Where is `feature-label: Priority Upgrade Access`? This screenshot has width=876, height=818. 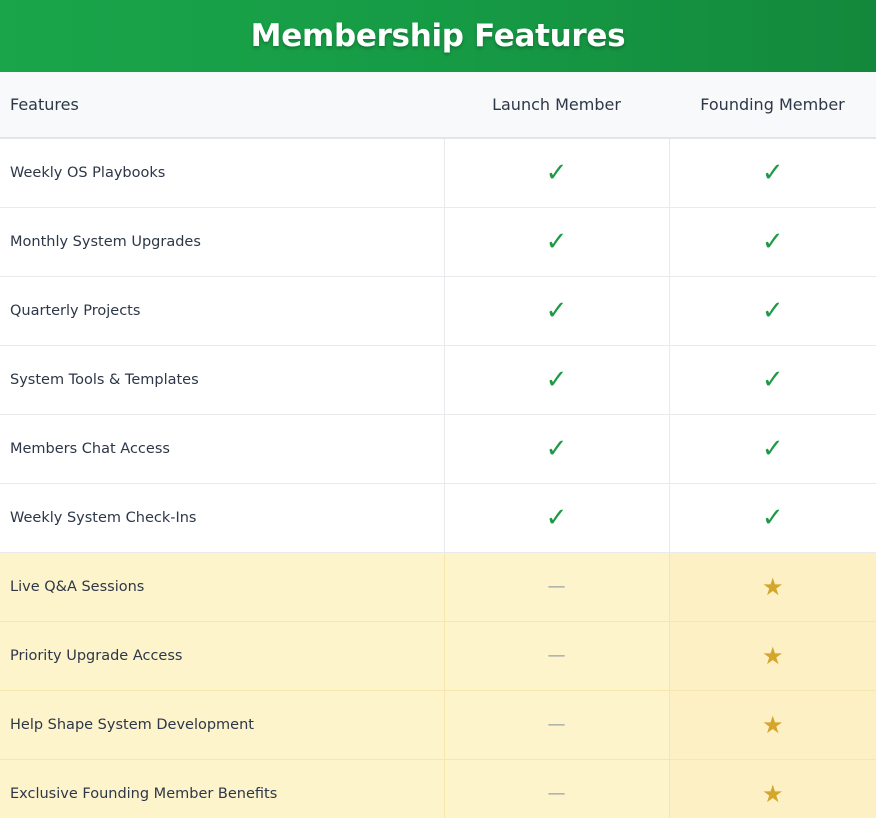
feature-label: Priority Upgrade Access is located at coordinates (222, 656).